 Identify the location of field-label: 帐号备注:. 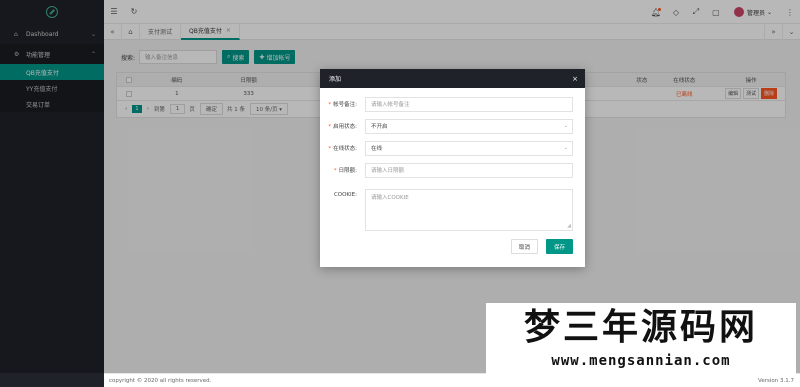
(345, 105).